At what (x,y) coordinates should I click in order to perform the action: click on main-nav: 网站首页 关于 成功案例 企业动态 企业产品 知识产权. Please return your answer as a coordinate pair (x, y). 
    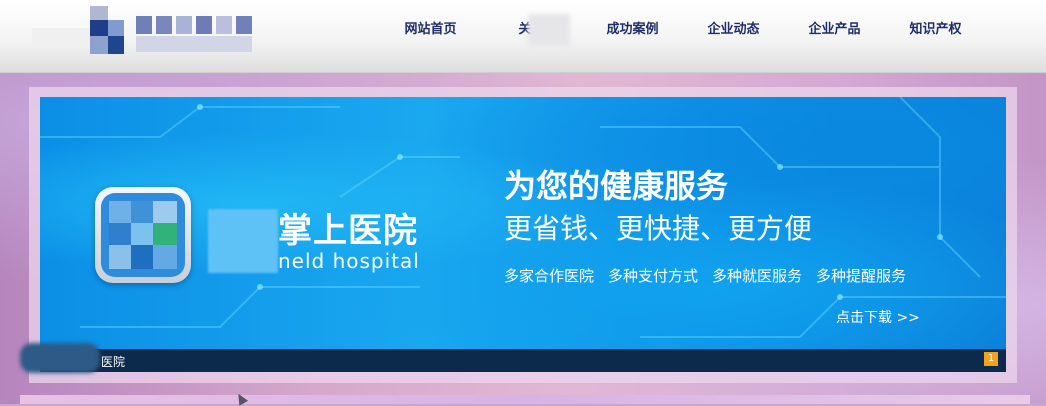
    Looking at the image, I should click on (683, 30).